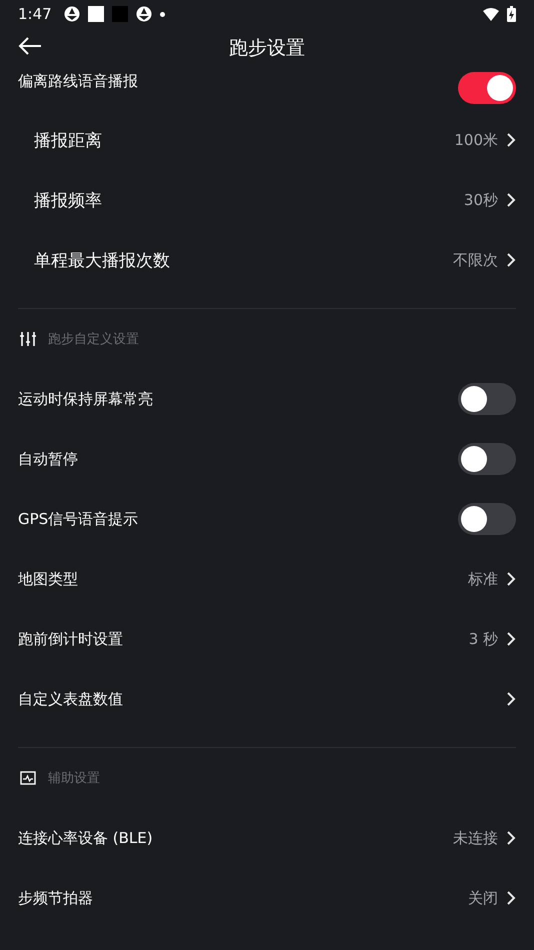  I want to click on dot-icon, so click(162, 14).